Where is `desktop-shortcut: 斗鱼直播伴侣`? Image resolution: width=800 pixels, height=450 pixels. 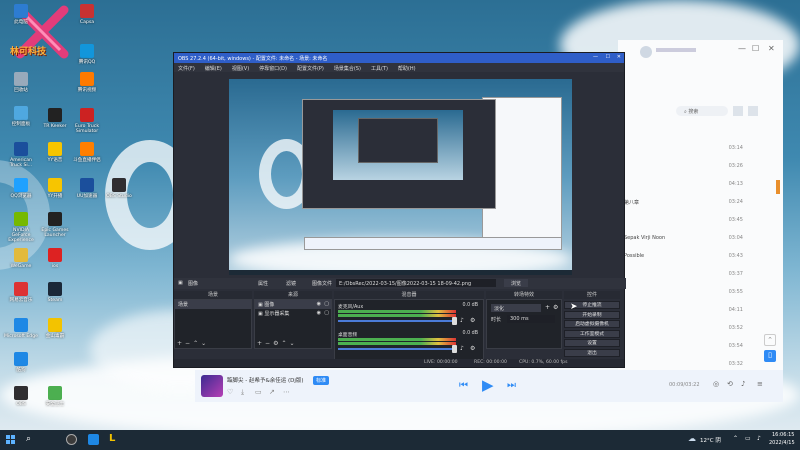
desktop-shortcut: 斗鱼直播伴侣 is located at coordinates (87, 152).